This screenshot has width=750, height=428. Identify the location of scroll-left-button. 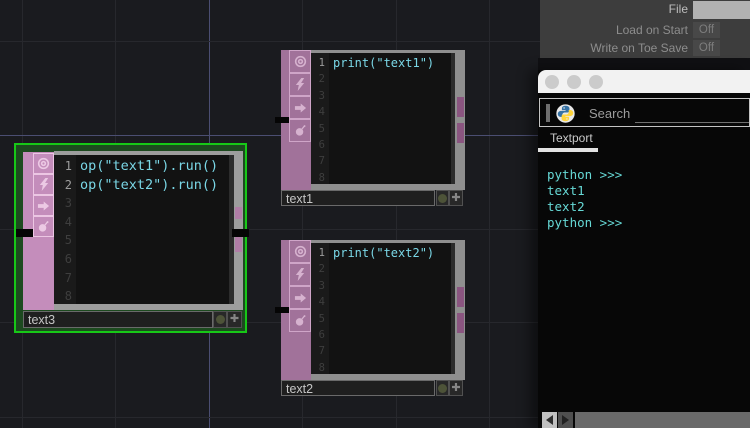
(549, 420).